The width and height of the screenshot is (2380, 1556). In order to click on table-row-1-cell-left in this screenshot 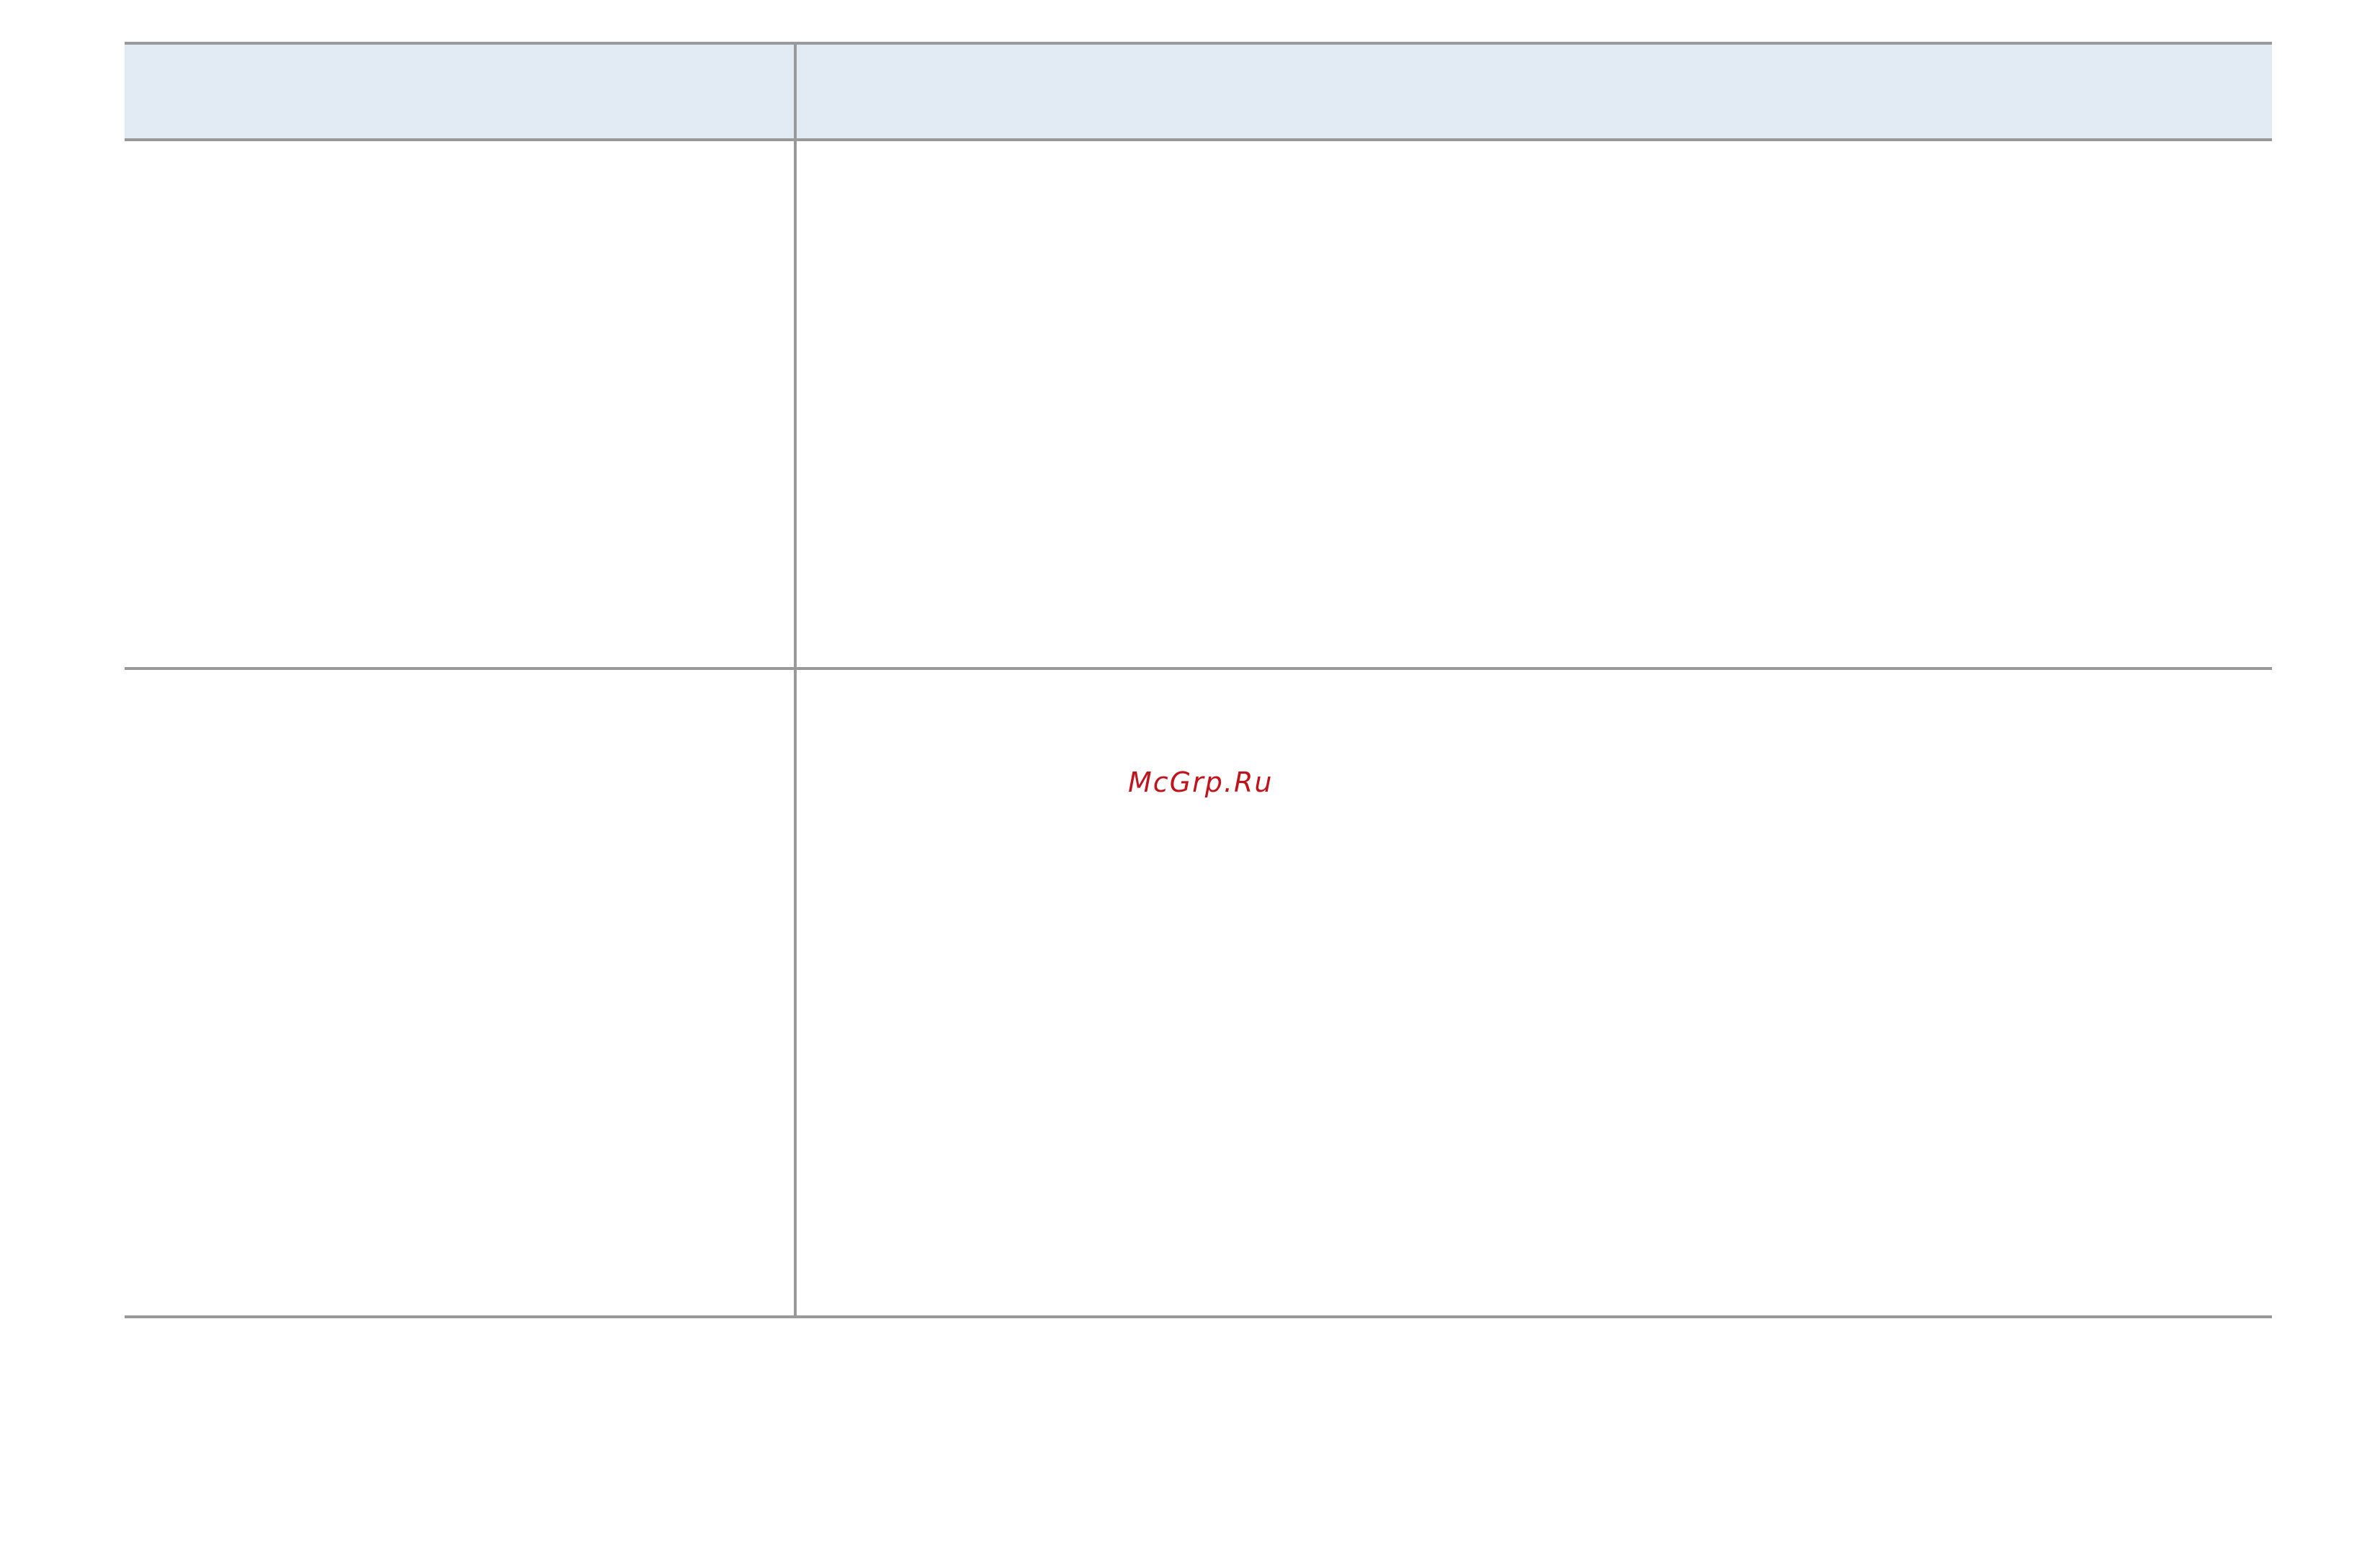, I will do `click(459, 404)`.